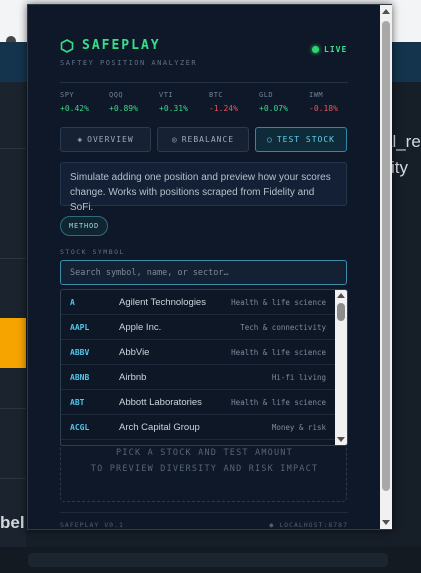 This screenshot has height=573, width=421. Describe the element at coordinates (133, 377) in the screenshot. I see `suggestion-name: Airbnb` at that location.